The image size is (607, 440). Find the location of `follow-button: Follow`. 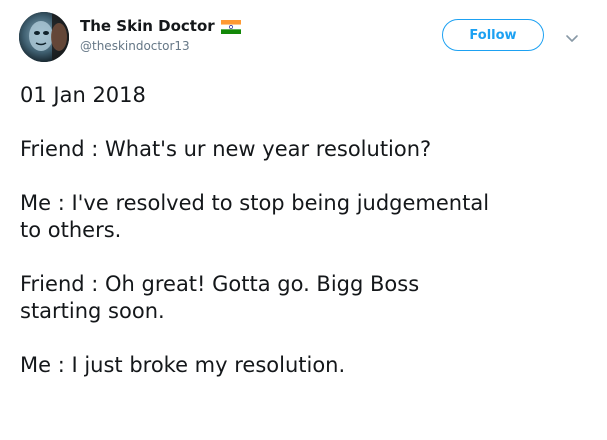

follow-button: Follow is located at coordinates (493, 35).